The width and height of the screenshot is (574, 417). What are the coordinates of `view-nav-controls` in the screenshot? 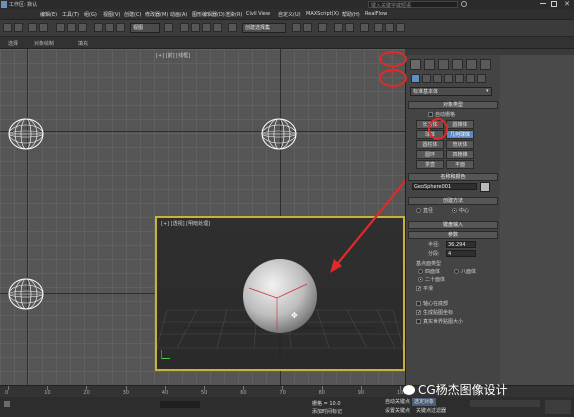 It's located at (558, 407).